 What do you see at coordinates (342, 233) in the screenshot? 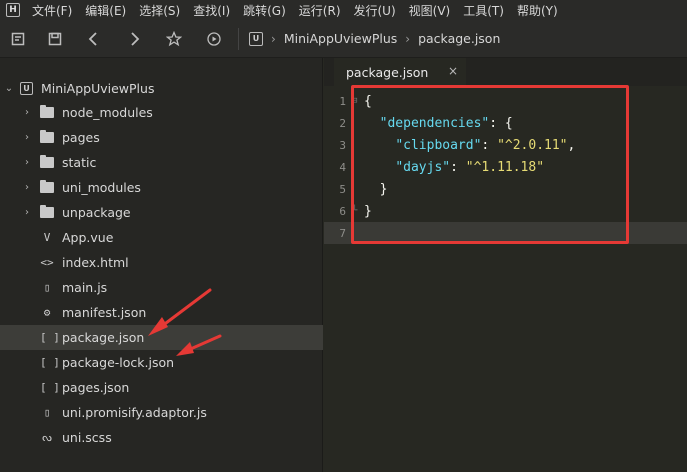
I see `line-number: 7` at bounding box center [342, 233].